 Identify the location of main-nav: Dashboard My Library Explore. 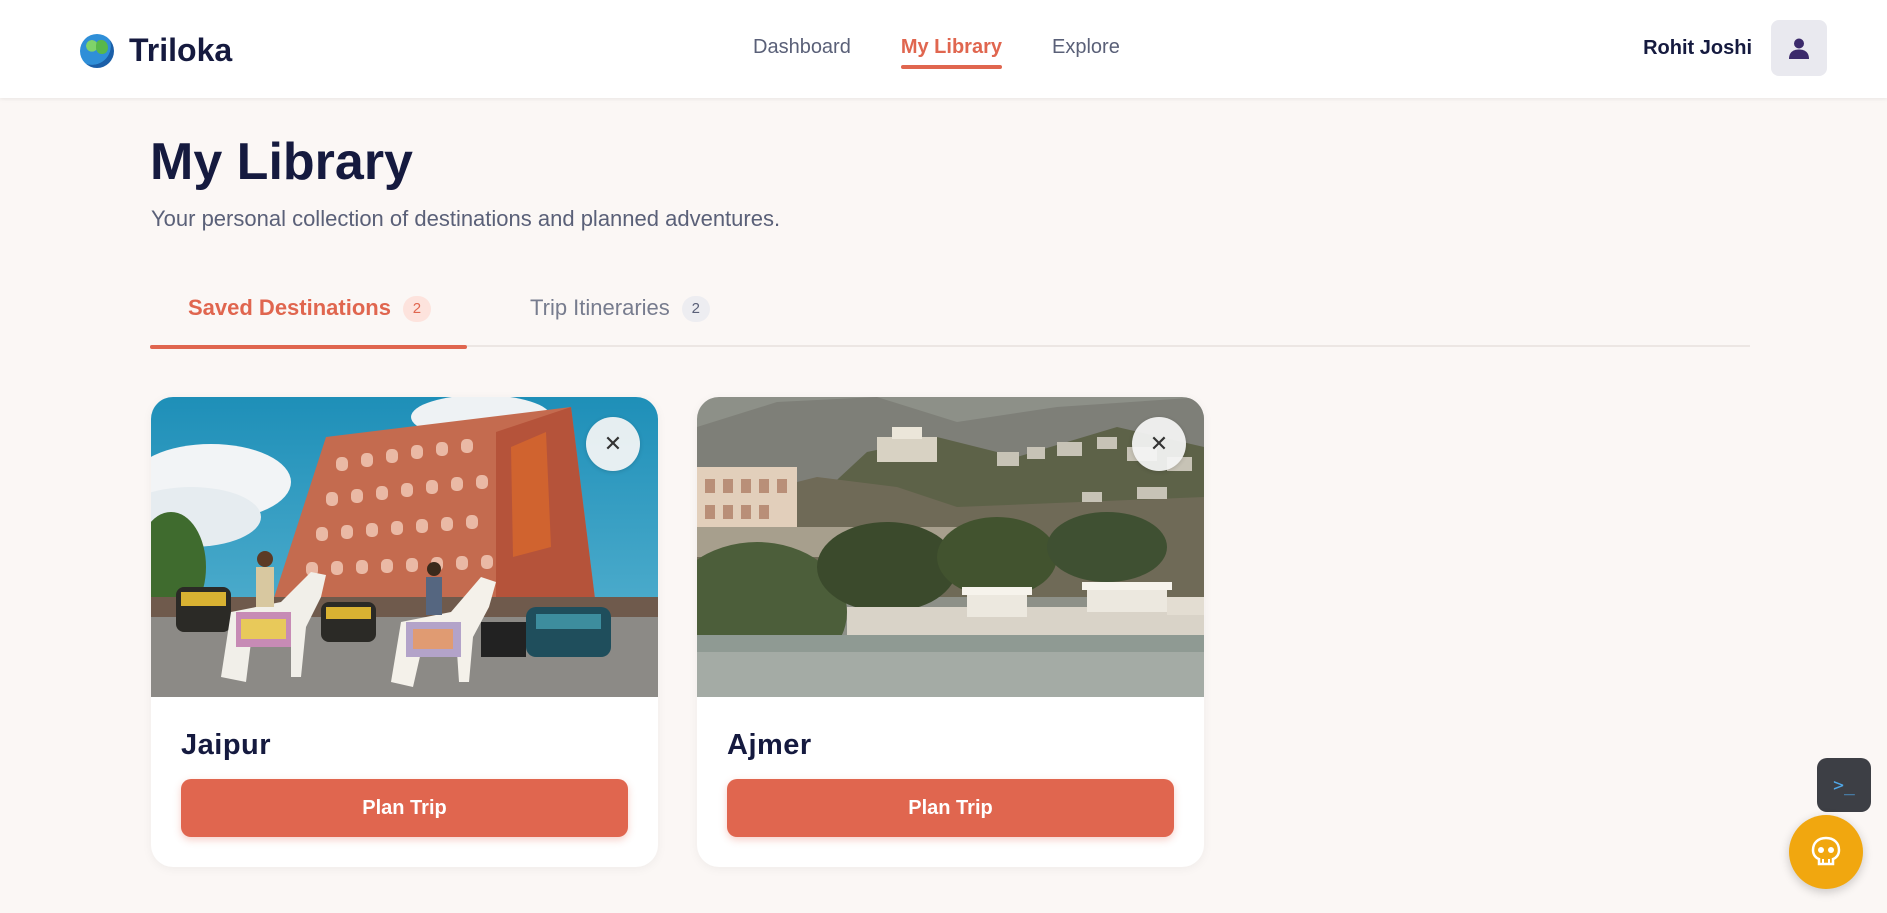
(961, 52).